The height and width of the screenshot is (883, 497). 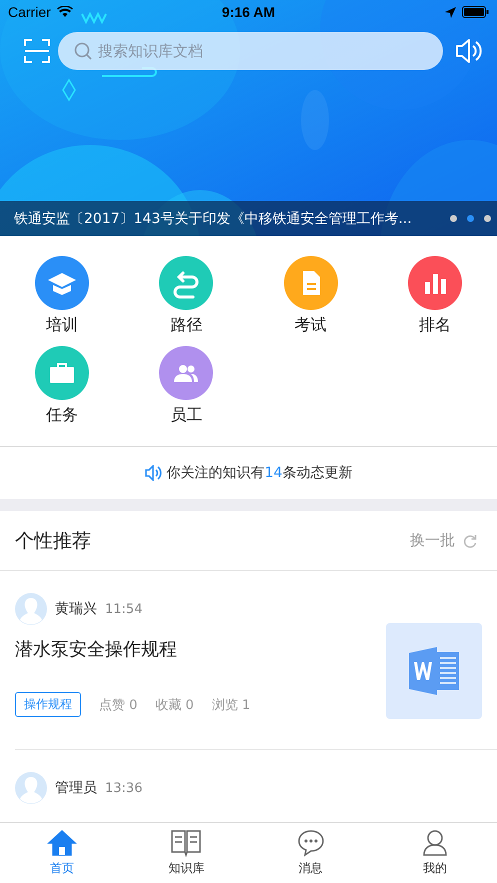 What do you see at coordinates (186, 296) in the screenshot?
I see `shortcut-item: 路径` at bounding box center [186, 296].